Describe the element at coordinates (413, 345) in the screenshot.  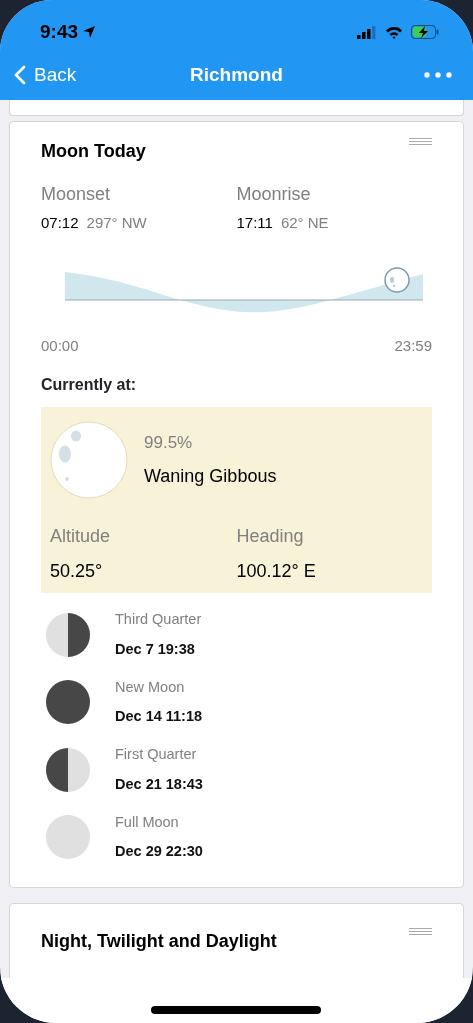
I see `axis-end-label: 23:59` at that location.